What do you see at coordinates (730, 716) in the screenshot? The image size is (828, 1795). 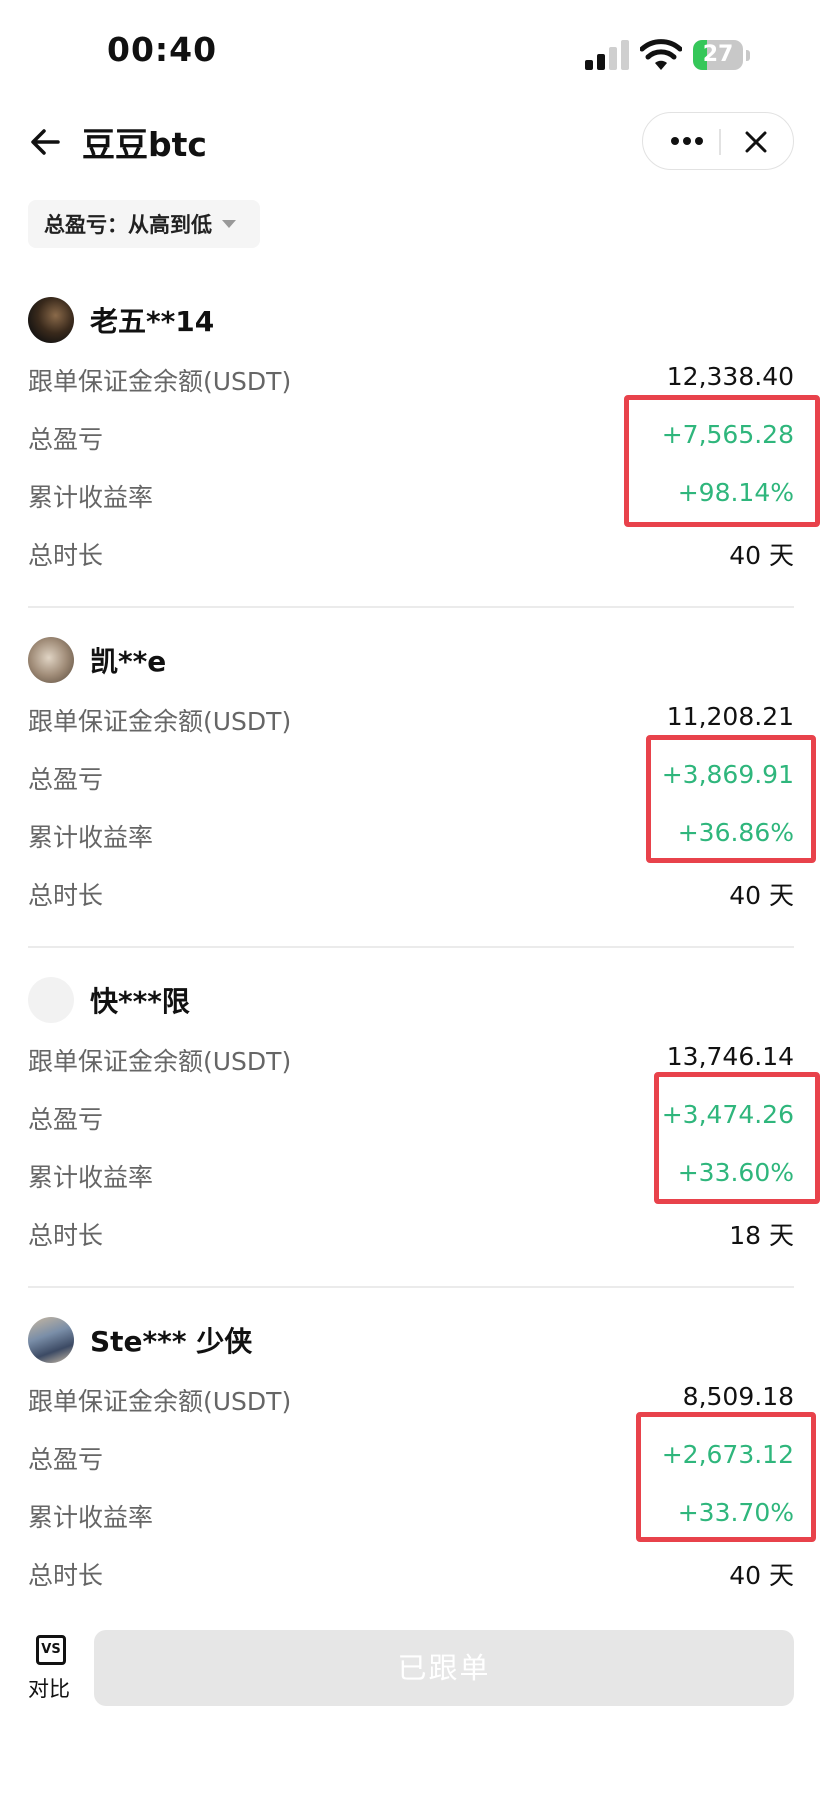 I see `margin-value: 11,208.21` at bounding box center [730, 716].